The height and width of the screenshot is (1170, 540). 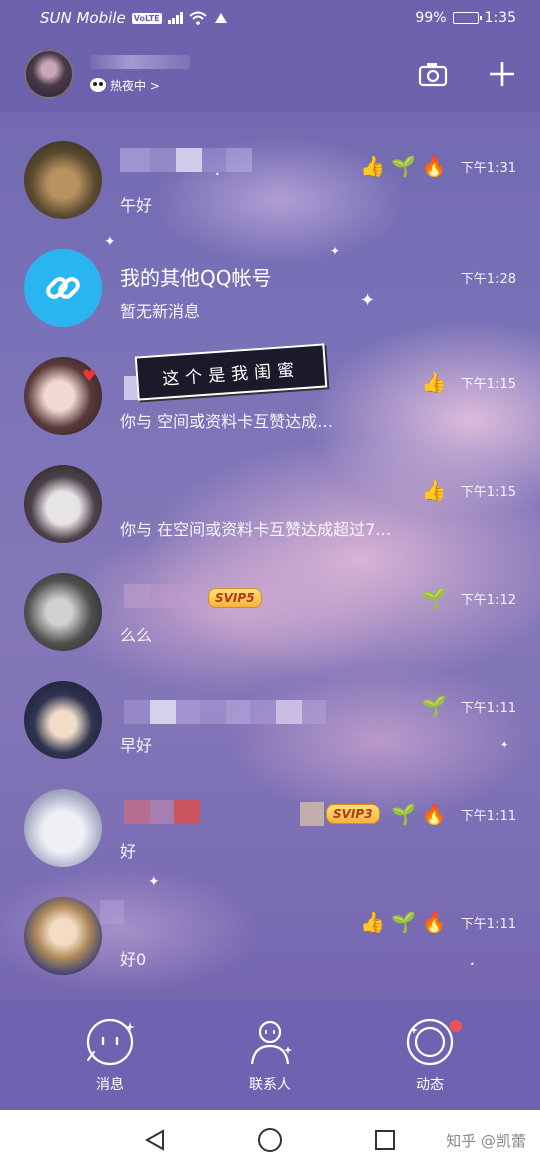 I want to click on watermark: 知乎 @凯蕾, so click(x=486, y=1141).